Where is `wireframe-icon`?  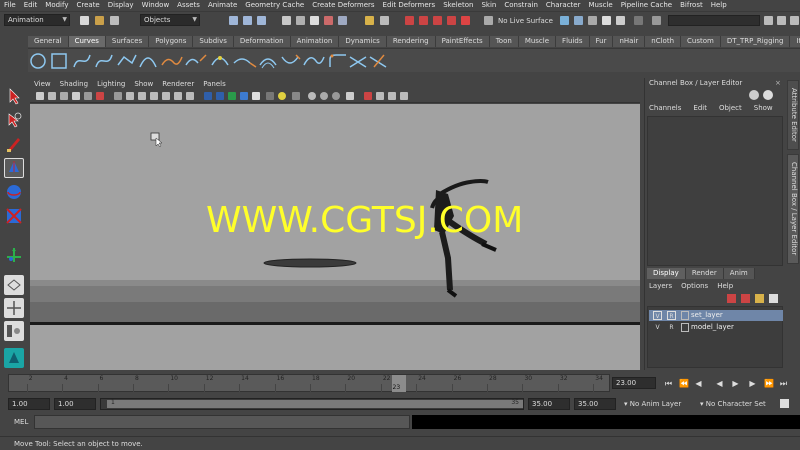
wireframe-icon is located at coordinates (208, 96).